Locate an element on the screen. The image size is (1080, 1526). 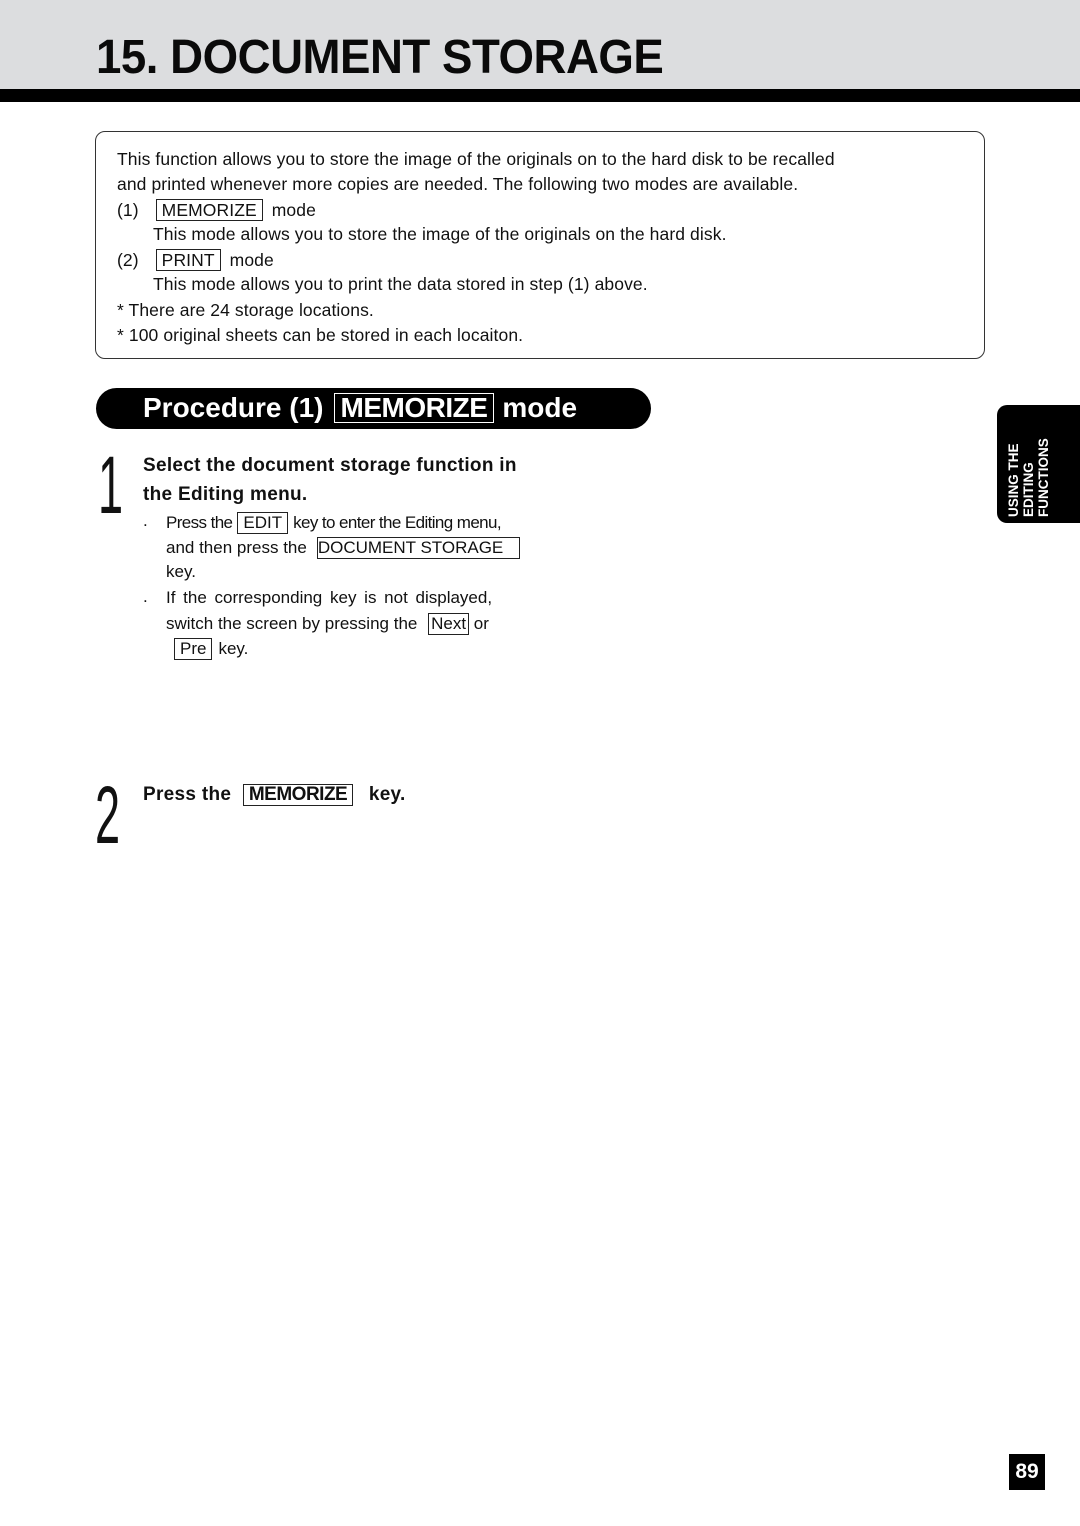
step-1-title-line-1: Select the document storage function in is located at coordinates (330, 465).